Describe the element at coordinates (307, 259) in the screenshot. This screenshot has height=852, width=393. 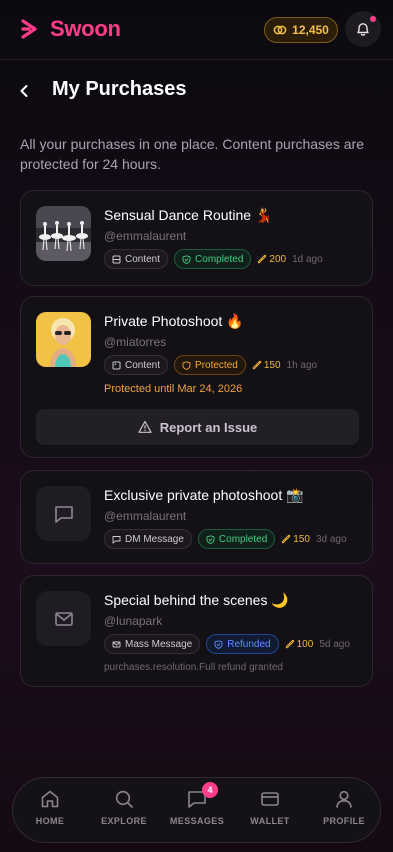
I see `time-ago: 1d ago` at that location.